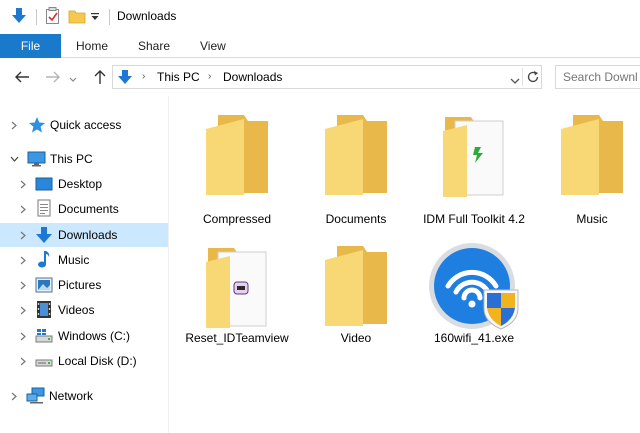  I want to click on back-button, so click(22, 77).